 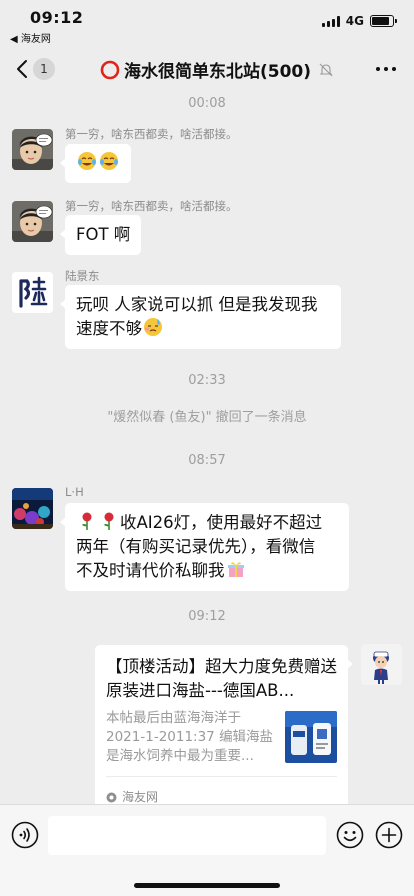 I want to click on status-indicators: 4G, so click(x=359, y=21).